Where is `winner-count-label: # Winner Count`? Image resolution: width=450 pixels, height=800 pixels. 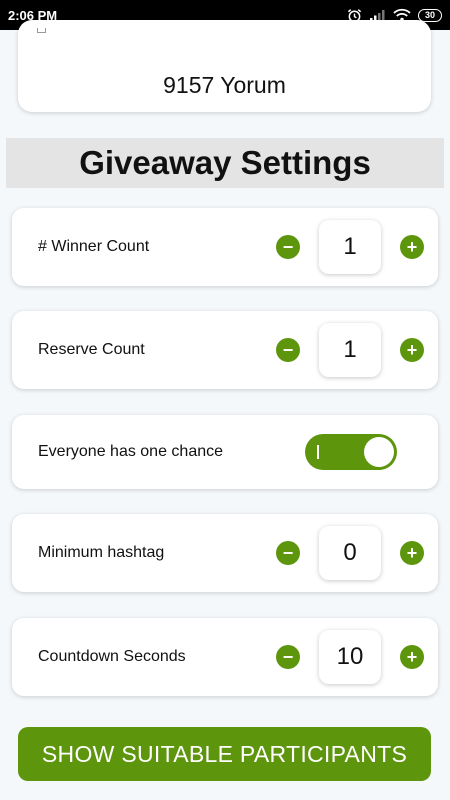 winner-count-label: # Winner Count is located at coordinates (94, 246).